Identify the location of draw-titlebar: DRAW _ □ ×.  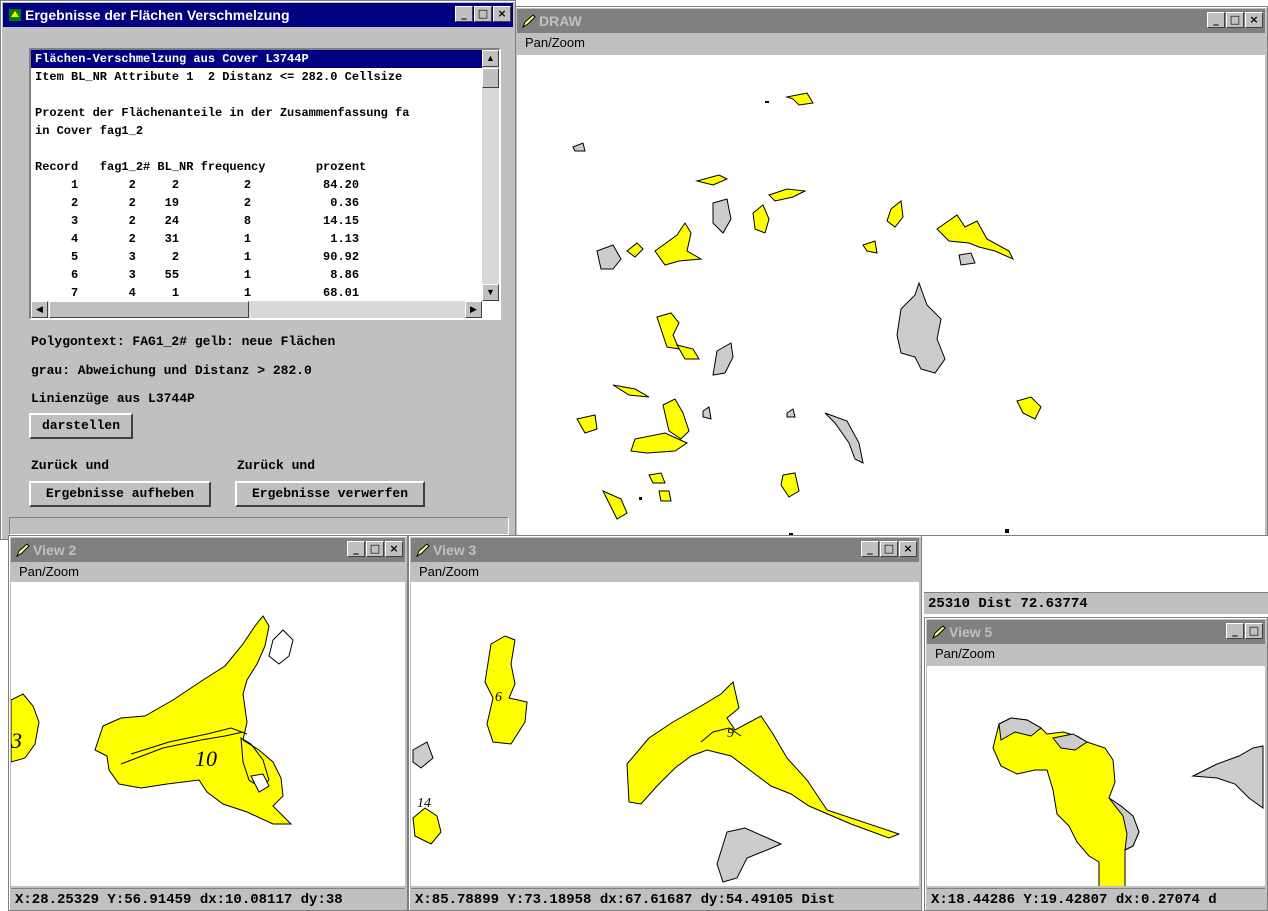
(891, 21).